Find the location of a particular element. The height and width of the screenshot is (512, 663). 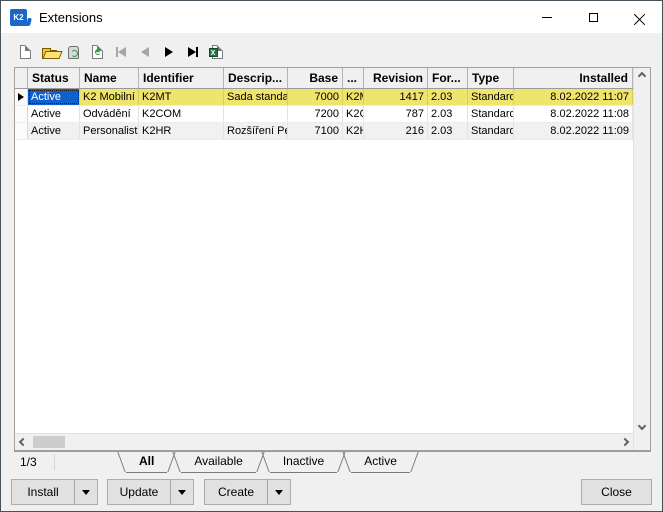

previous-record-icon-shape is located at coordinates (145, 52).